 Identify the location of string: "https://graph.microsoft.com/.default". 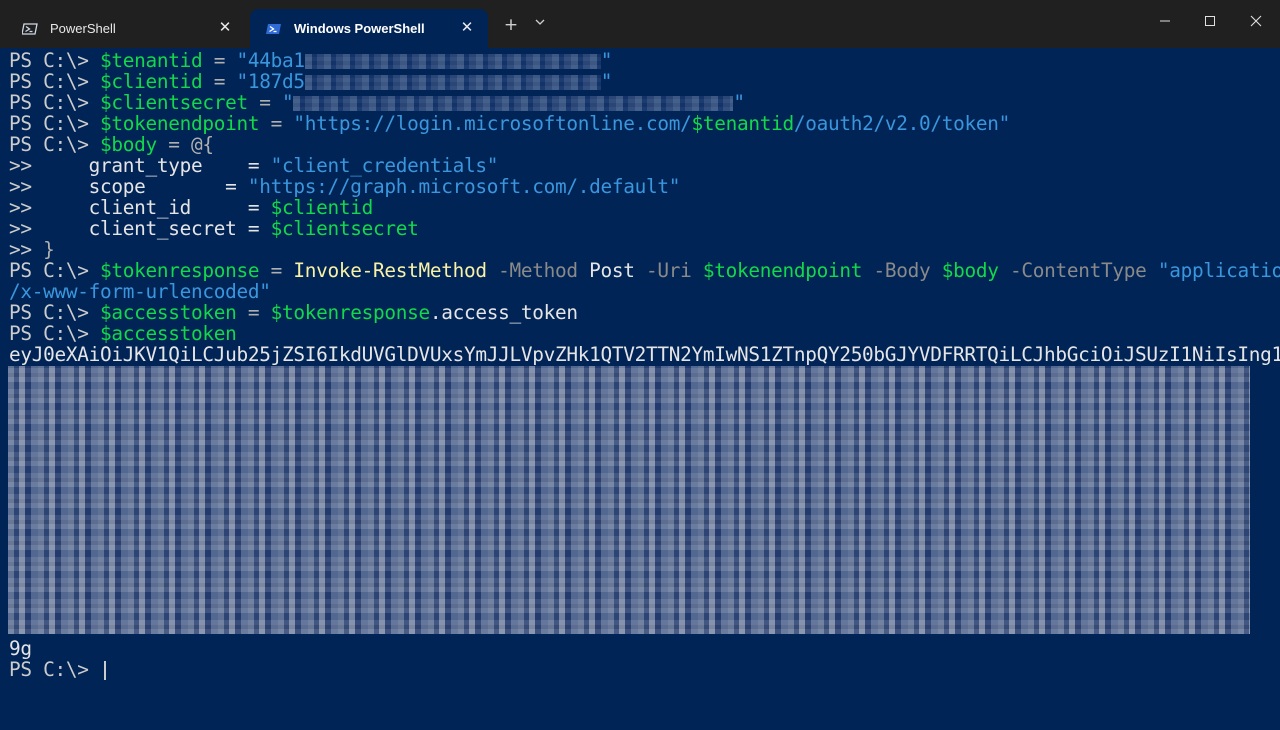
(464, 186).